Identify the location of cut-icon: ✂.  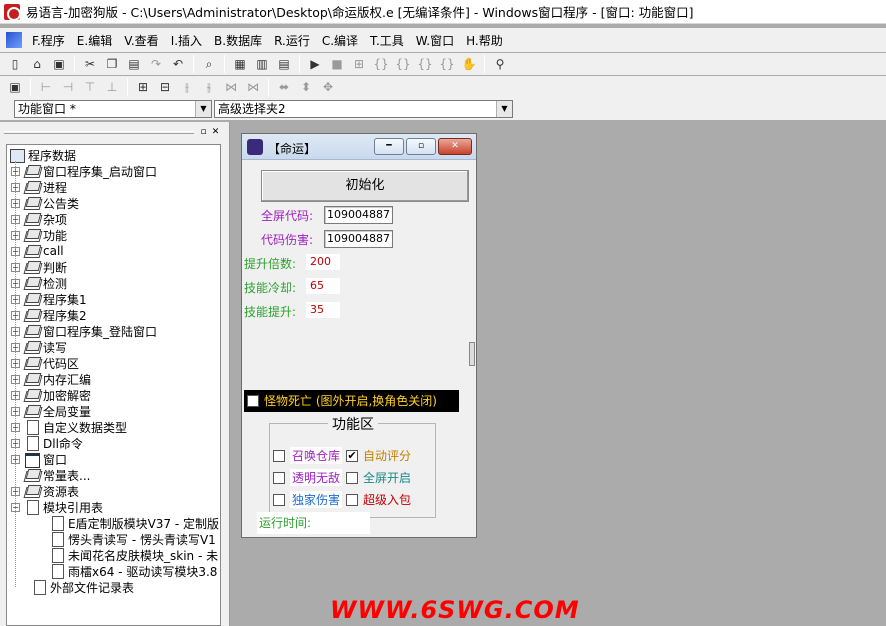
(90, 64).